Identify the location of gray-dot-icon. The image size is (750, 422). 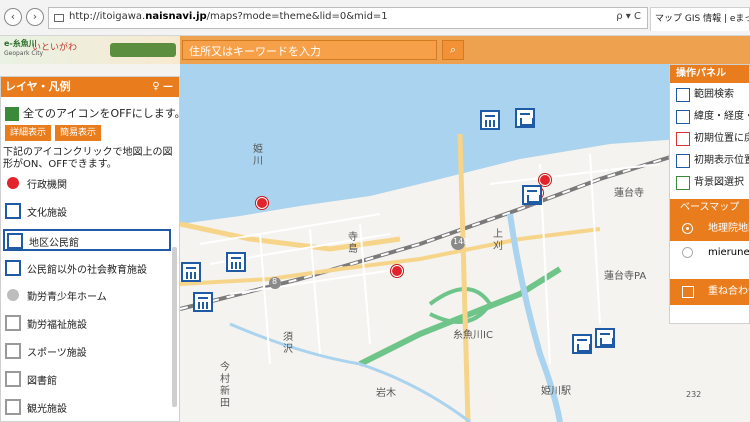
(13, 295).